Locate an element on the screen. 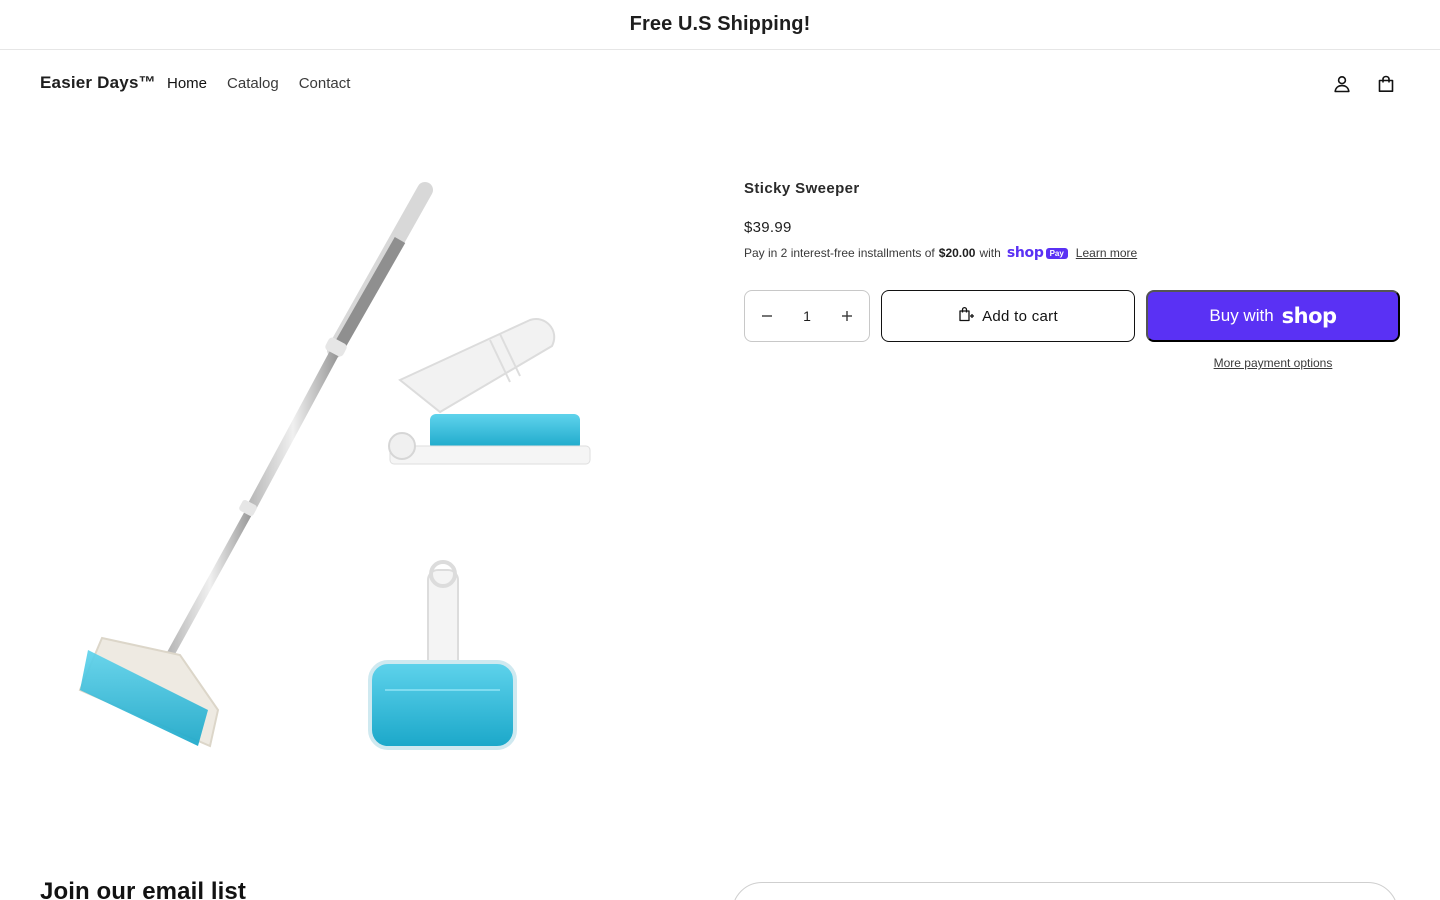 The height and width of the screenshot is (900, 1440). quantity-stepper: 1 is located at coordinates (807, 316).